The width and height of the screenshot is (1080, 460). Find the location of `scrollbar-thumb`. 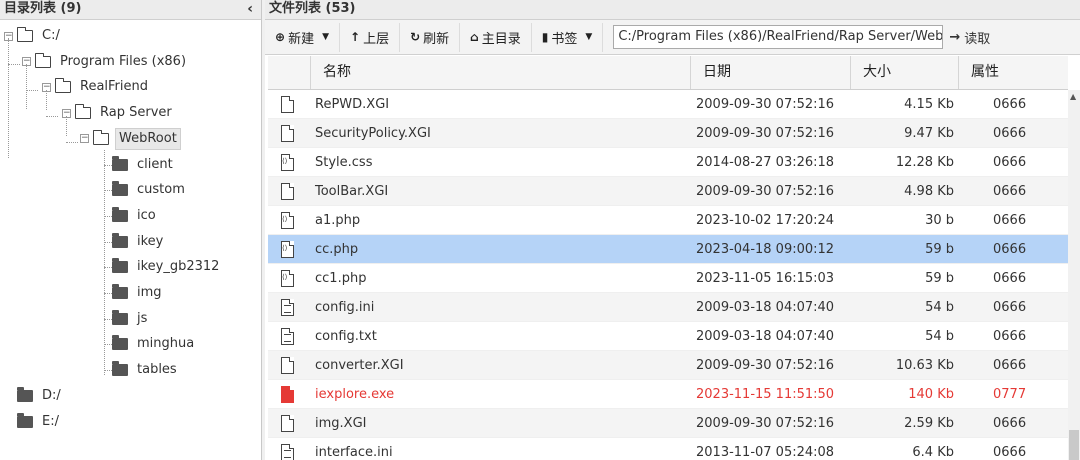

scrollbar-thumb is located at coordinates (1074, 445).